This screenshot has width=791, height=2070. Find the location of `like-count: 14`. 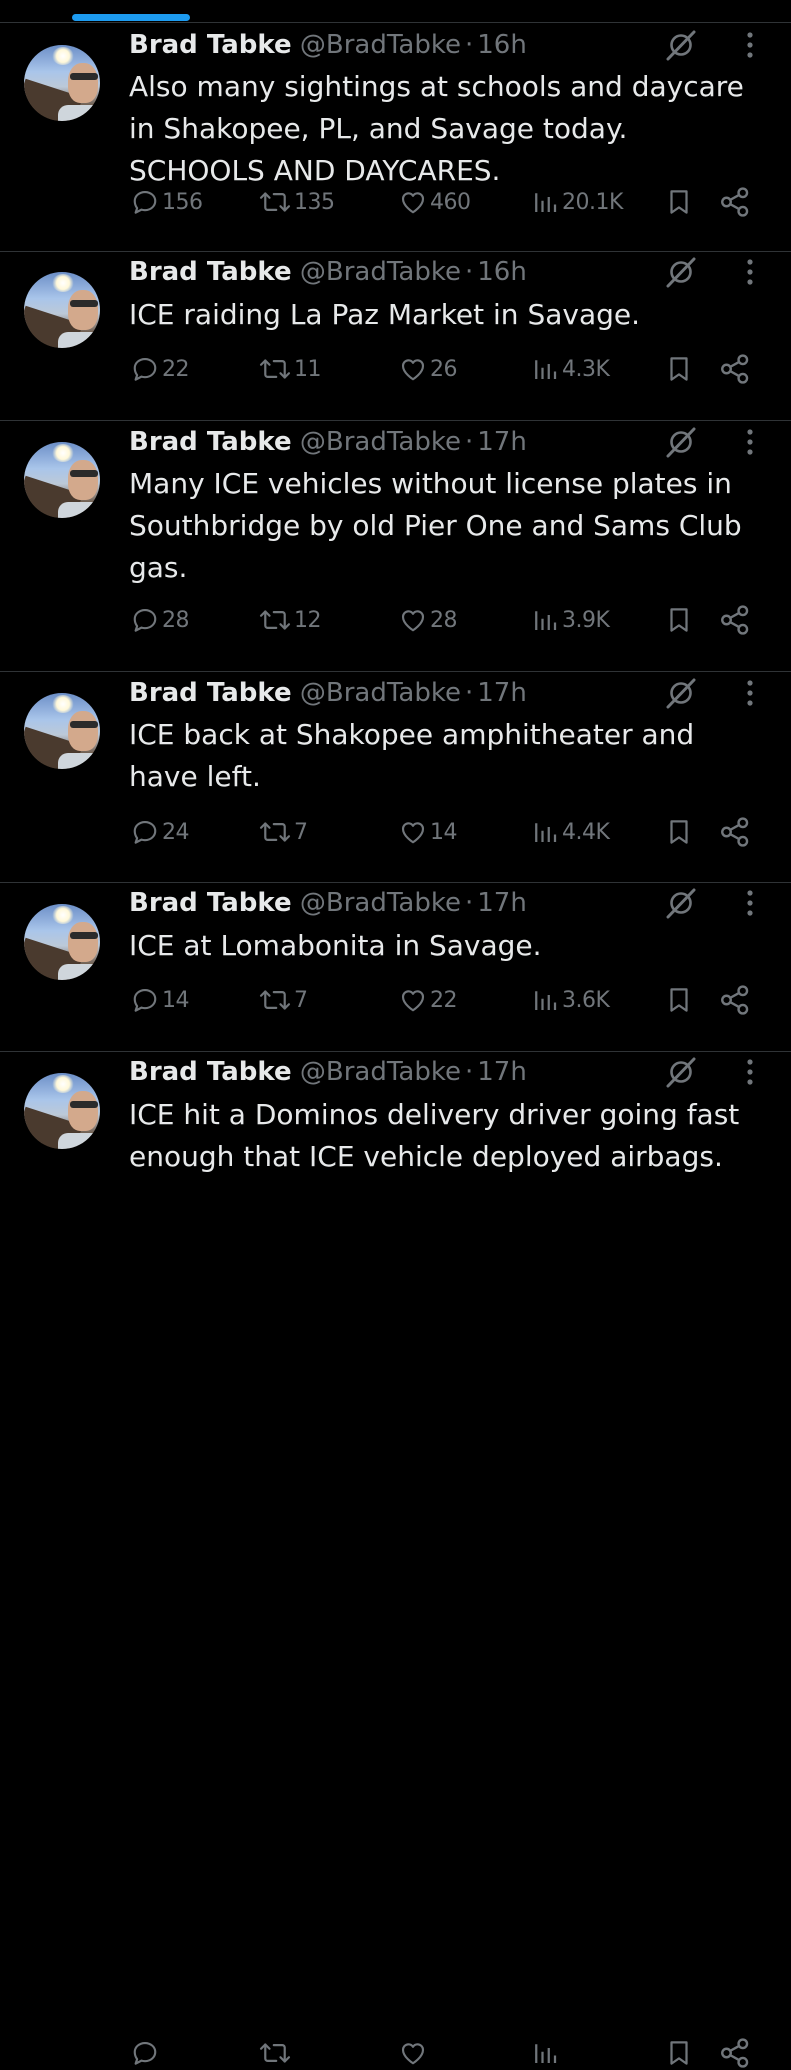

like-count: 14 is located at coordinates (444, 832).